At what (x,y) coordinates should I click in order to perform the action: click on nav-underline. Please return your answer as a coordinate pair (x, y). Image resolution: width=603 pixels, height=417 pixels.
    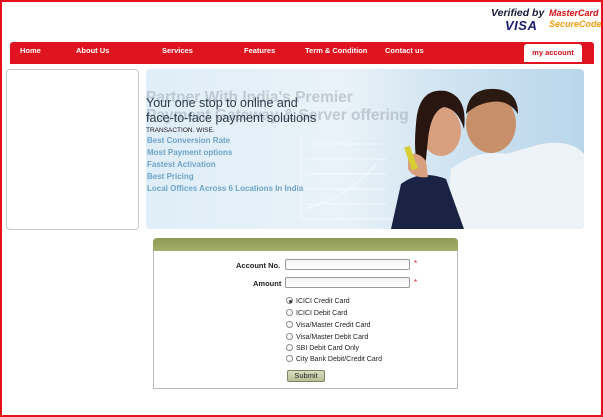
    Looking at the image, I should click on (302, 62).